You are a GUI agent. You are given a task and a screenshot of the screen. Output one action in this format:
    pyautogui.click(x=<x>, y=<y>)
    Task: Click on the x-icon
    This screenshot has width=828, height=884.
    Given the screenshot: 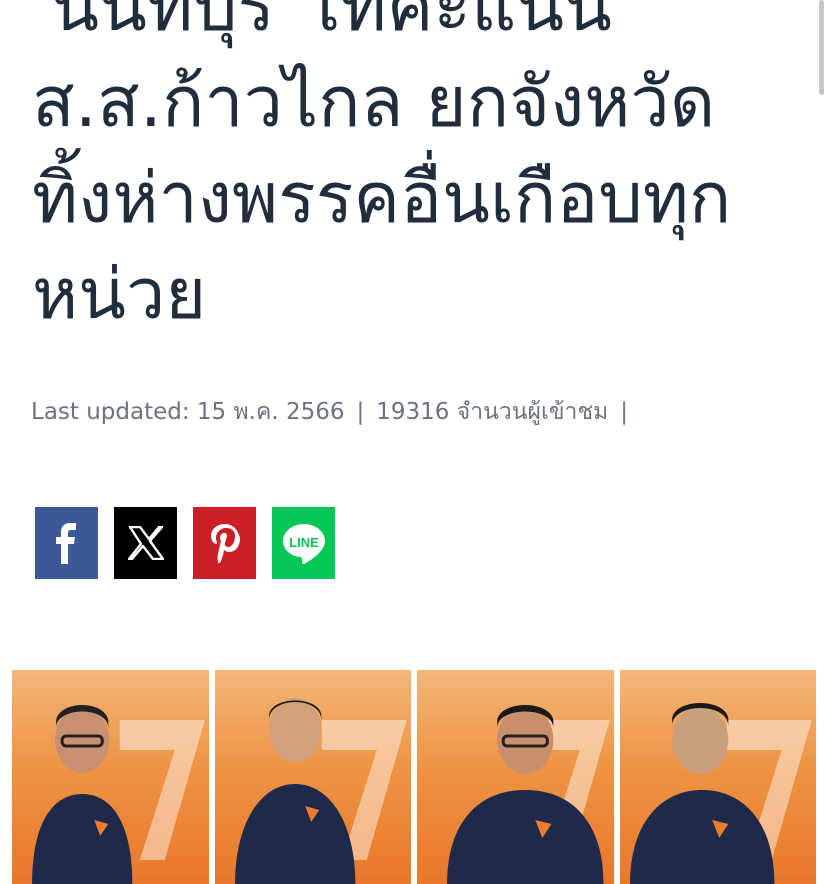 What is the action you would take?
    pyautogui.click(x=145, y=543)
    